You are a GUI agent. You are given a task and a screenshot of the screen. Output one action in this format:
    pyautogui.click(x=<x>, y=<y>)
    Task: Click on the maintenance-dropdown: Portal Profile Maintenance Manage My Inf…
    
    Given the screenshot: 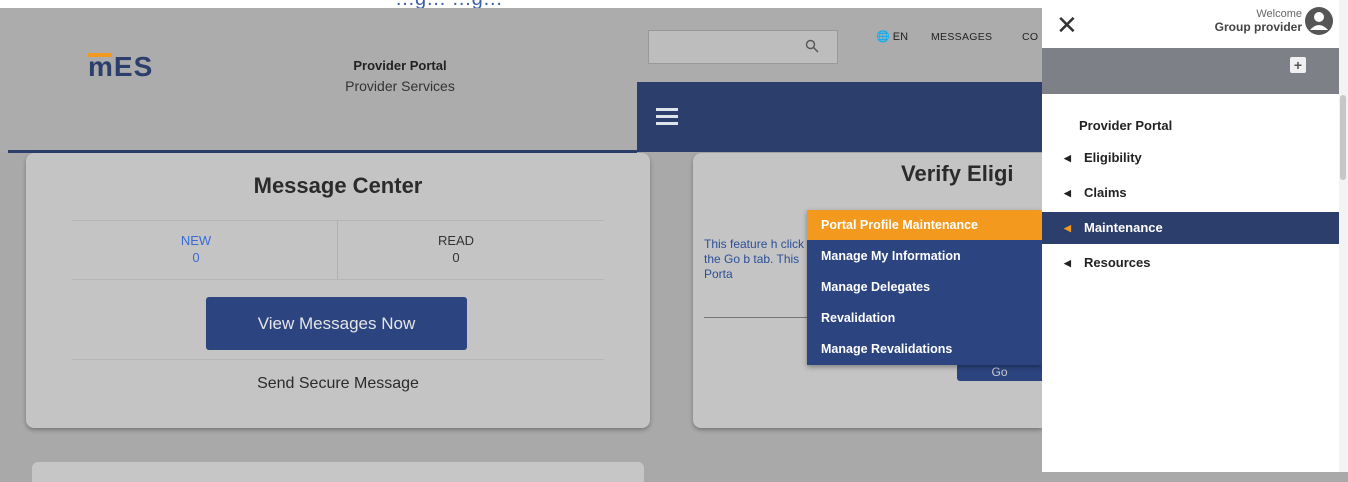 What is the action you would take?
    pyautogui.click(x=924, y=287)
    